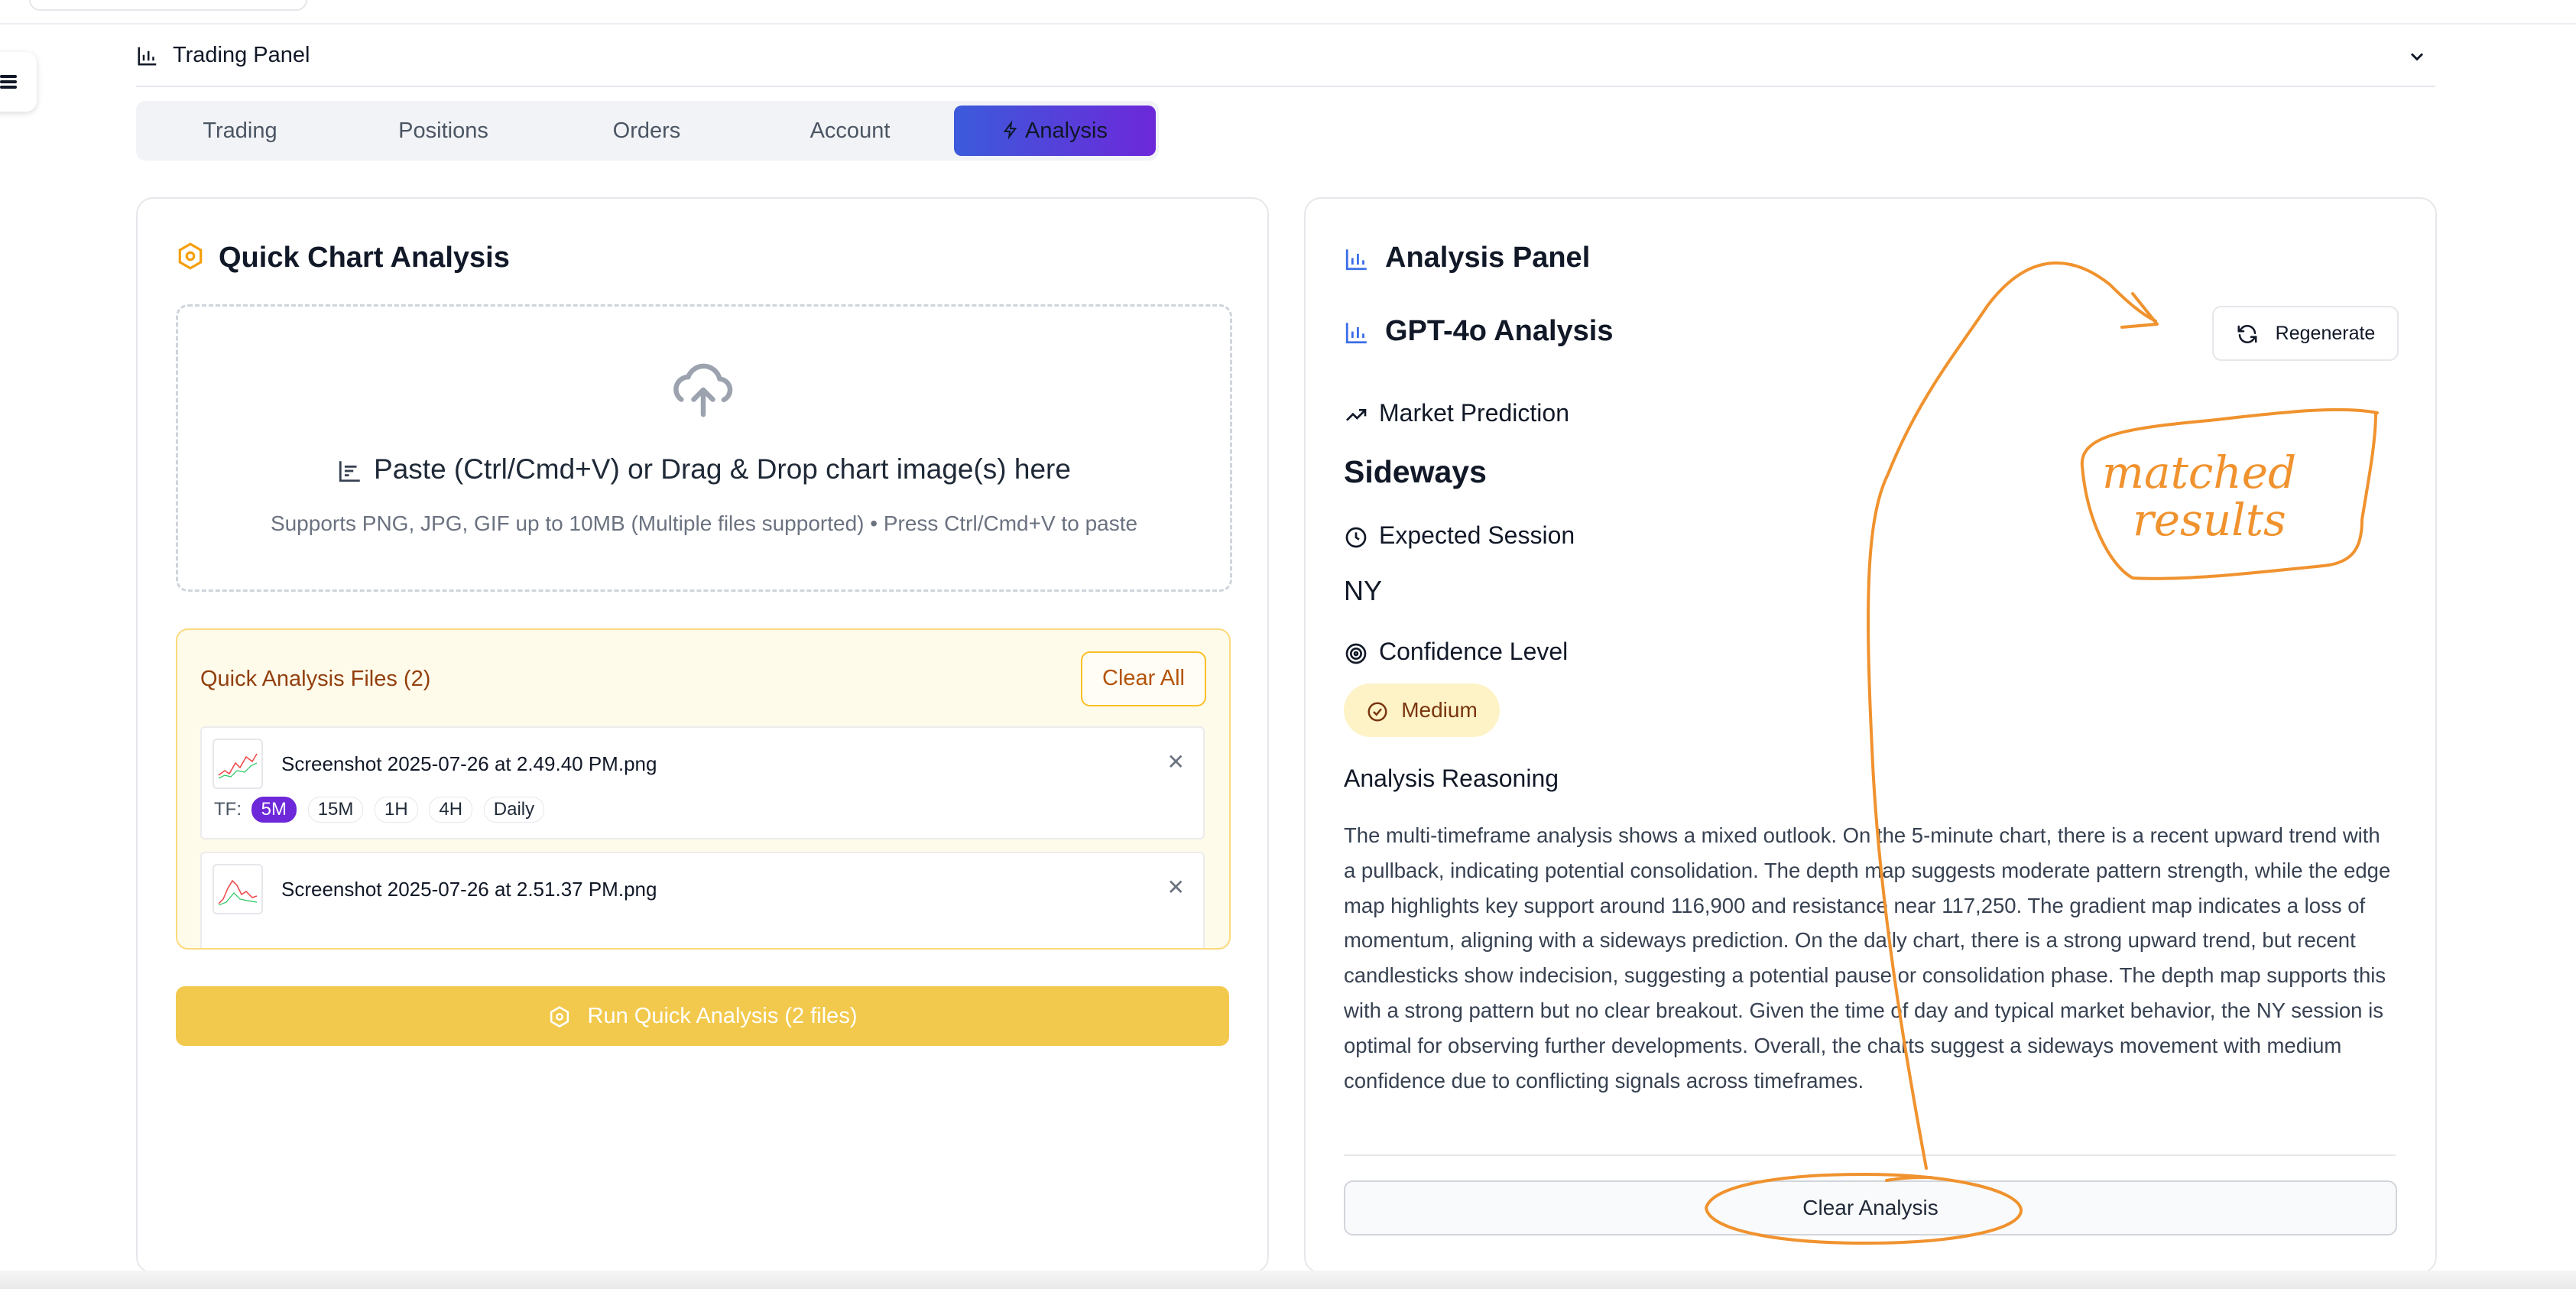 The image size is (2576, 1289). Describe the element at coordinates (1356, 654) in the screenshot. I see `target-icon` at that location.